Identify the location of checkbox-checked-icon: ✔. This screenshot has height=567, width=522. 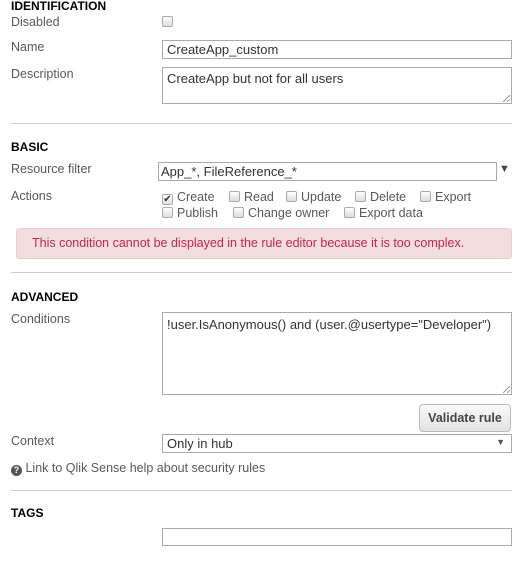
(167, 199).